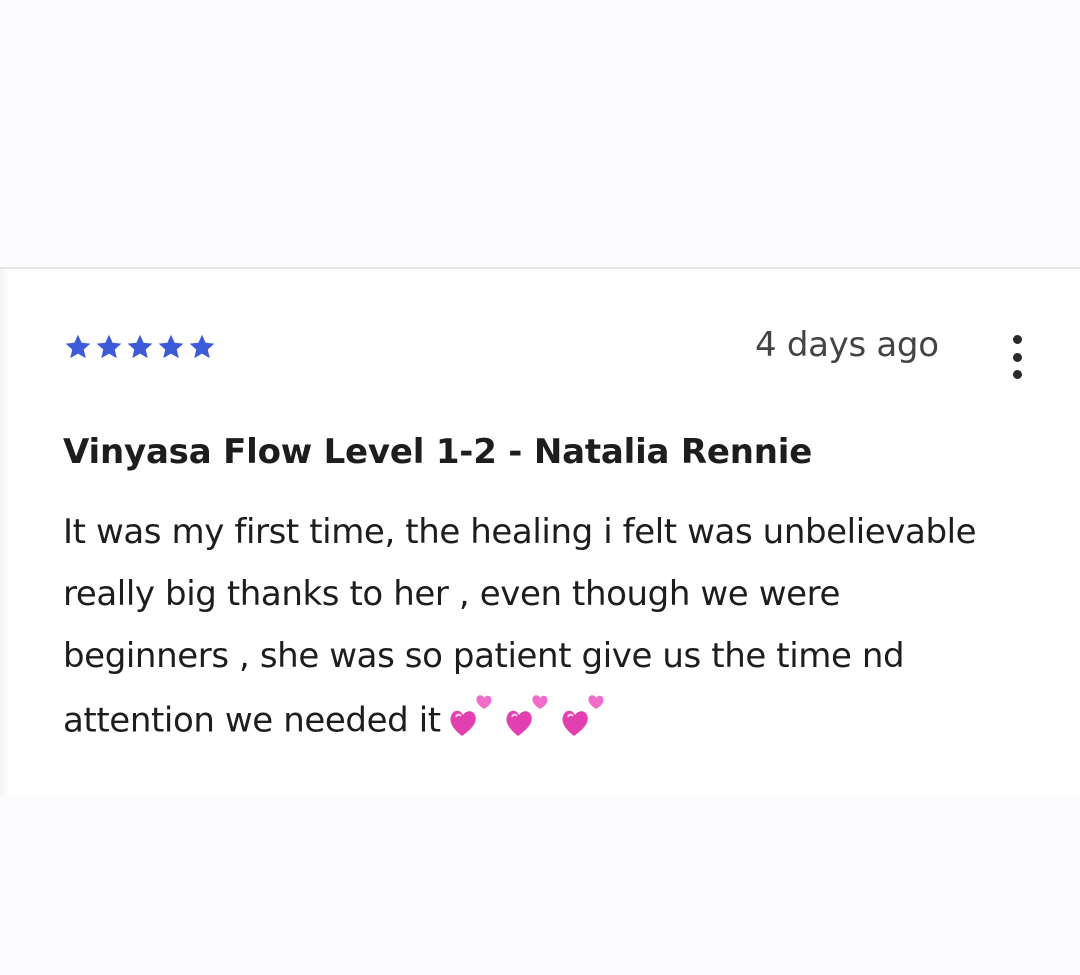 This screenshot has height=975, width=1080. Describe the element at coordinates (438, 452) in the screenshot. I see `class-title: Vinyasa Flow Level 1-2 - Natalia Rennie` at that location.